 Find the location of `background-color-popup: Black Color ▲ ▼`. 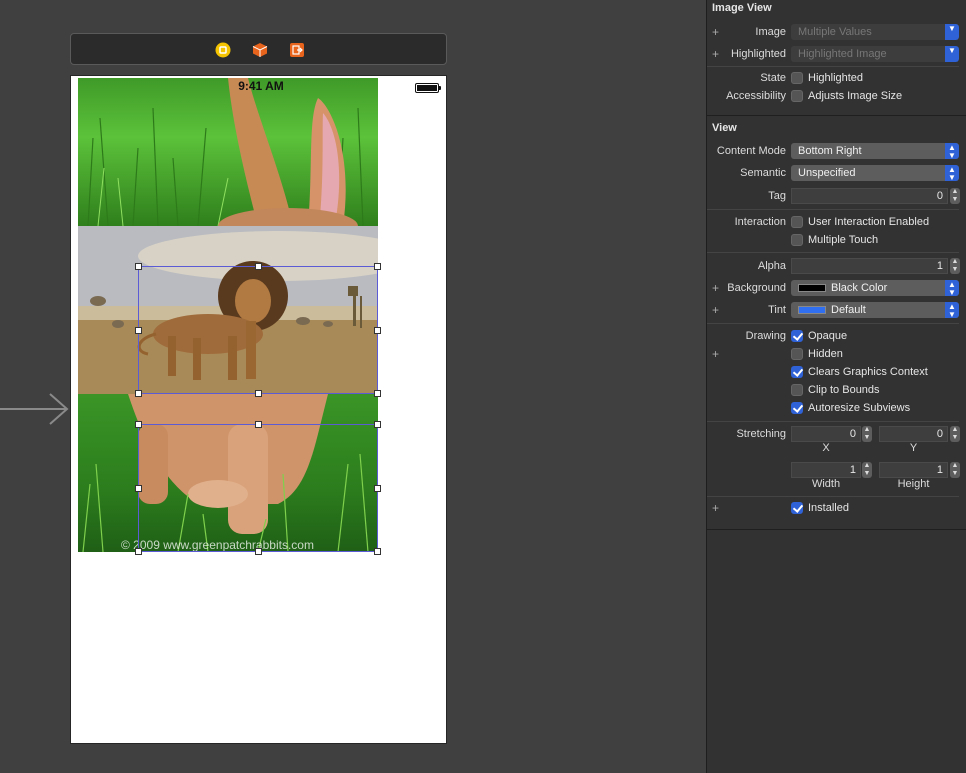

background-color-popup: Black Color ▲ ▼ is located at coordinates (875, 288).